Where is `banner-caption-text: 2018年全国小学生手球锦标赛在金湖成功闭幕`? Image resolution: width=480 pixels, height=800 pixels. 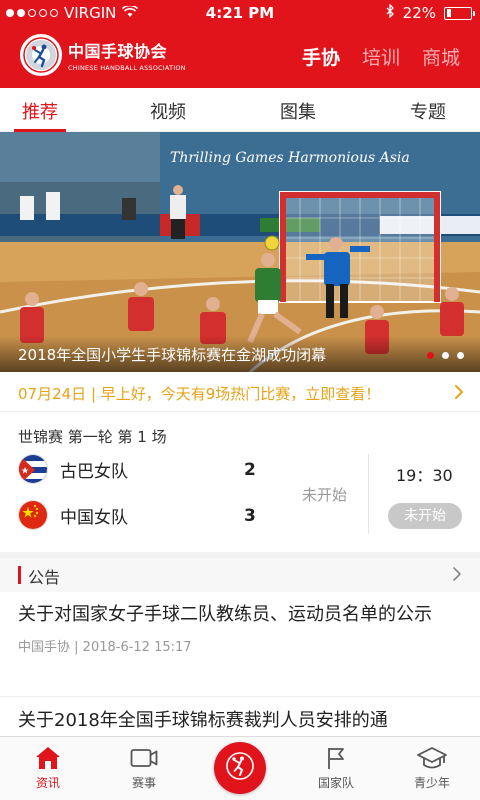
banner-caption-text: 2018年全国小学生手球锦标赛在金湖成功闭幕 is located at coordinates (172, 355).